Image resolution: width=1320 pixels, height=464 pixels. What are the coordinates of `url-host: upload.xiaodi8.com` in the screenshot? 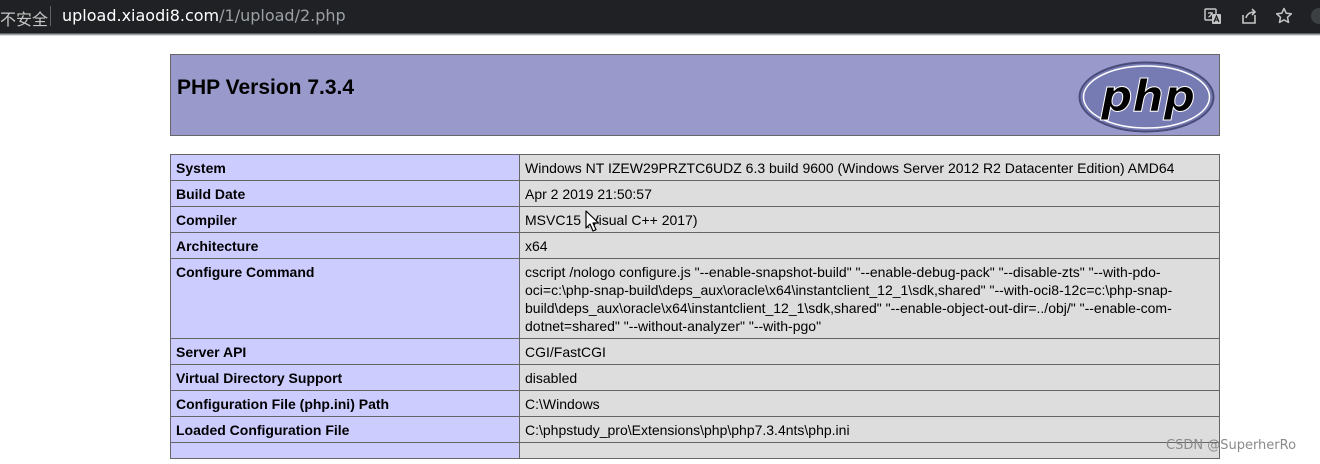 It's located at (141, 15).